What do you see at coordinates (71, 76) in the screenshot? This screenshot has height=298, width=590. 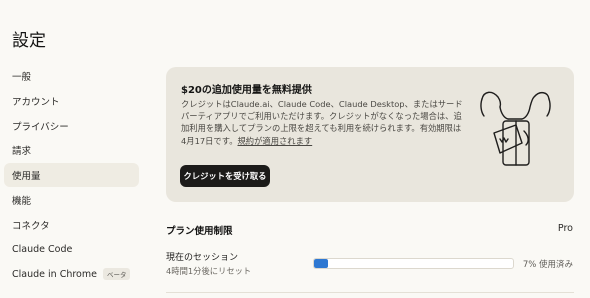 I see `sidebar-item-general: 一般` at bounding box center [71, 76].